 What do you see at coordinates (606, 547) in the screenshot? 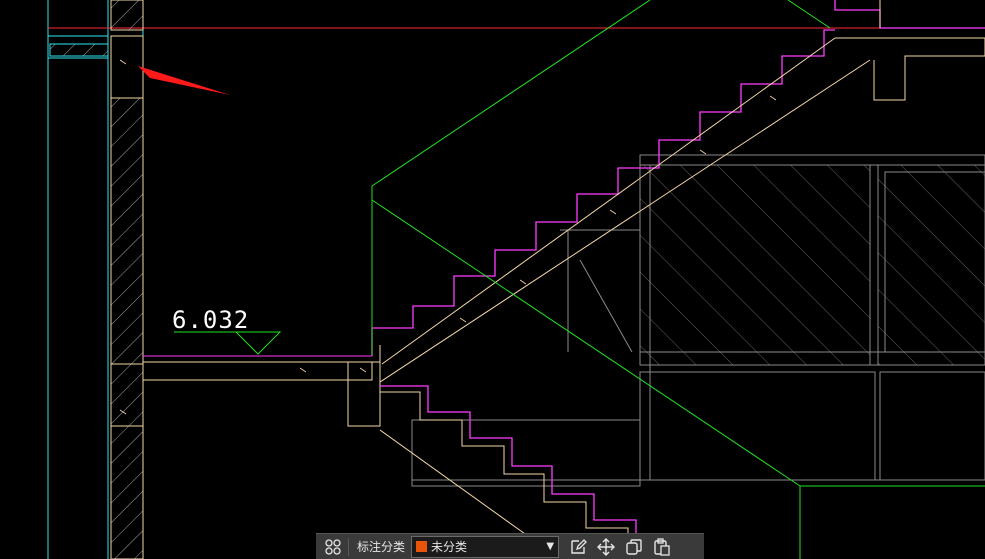
I see `move-icon` at bounding box center [606, 547].